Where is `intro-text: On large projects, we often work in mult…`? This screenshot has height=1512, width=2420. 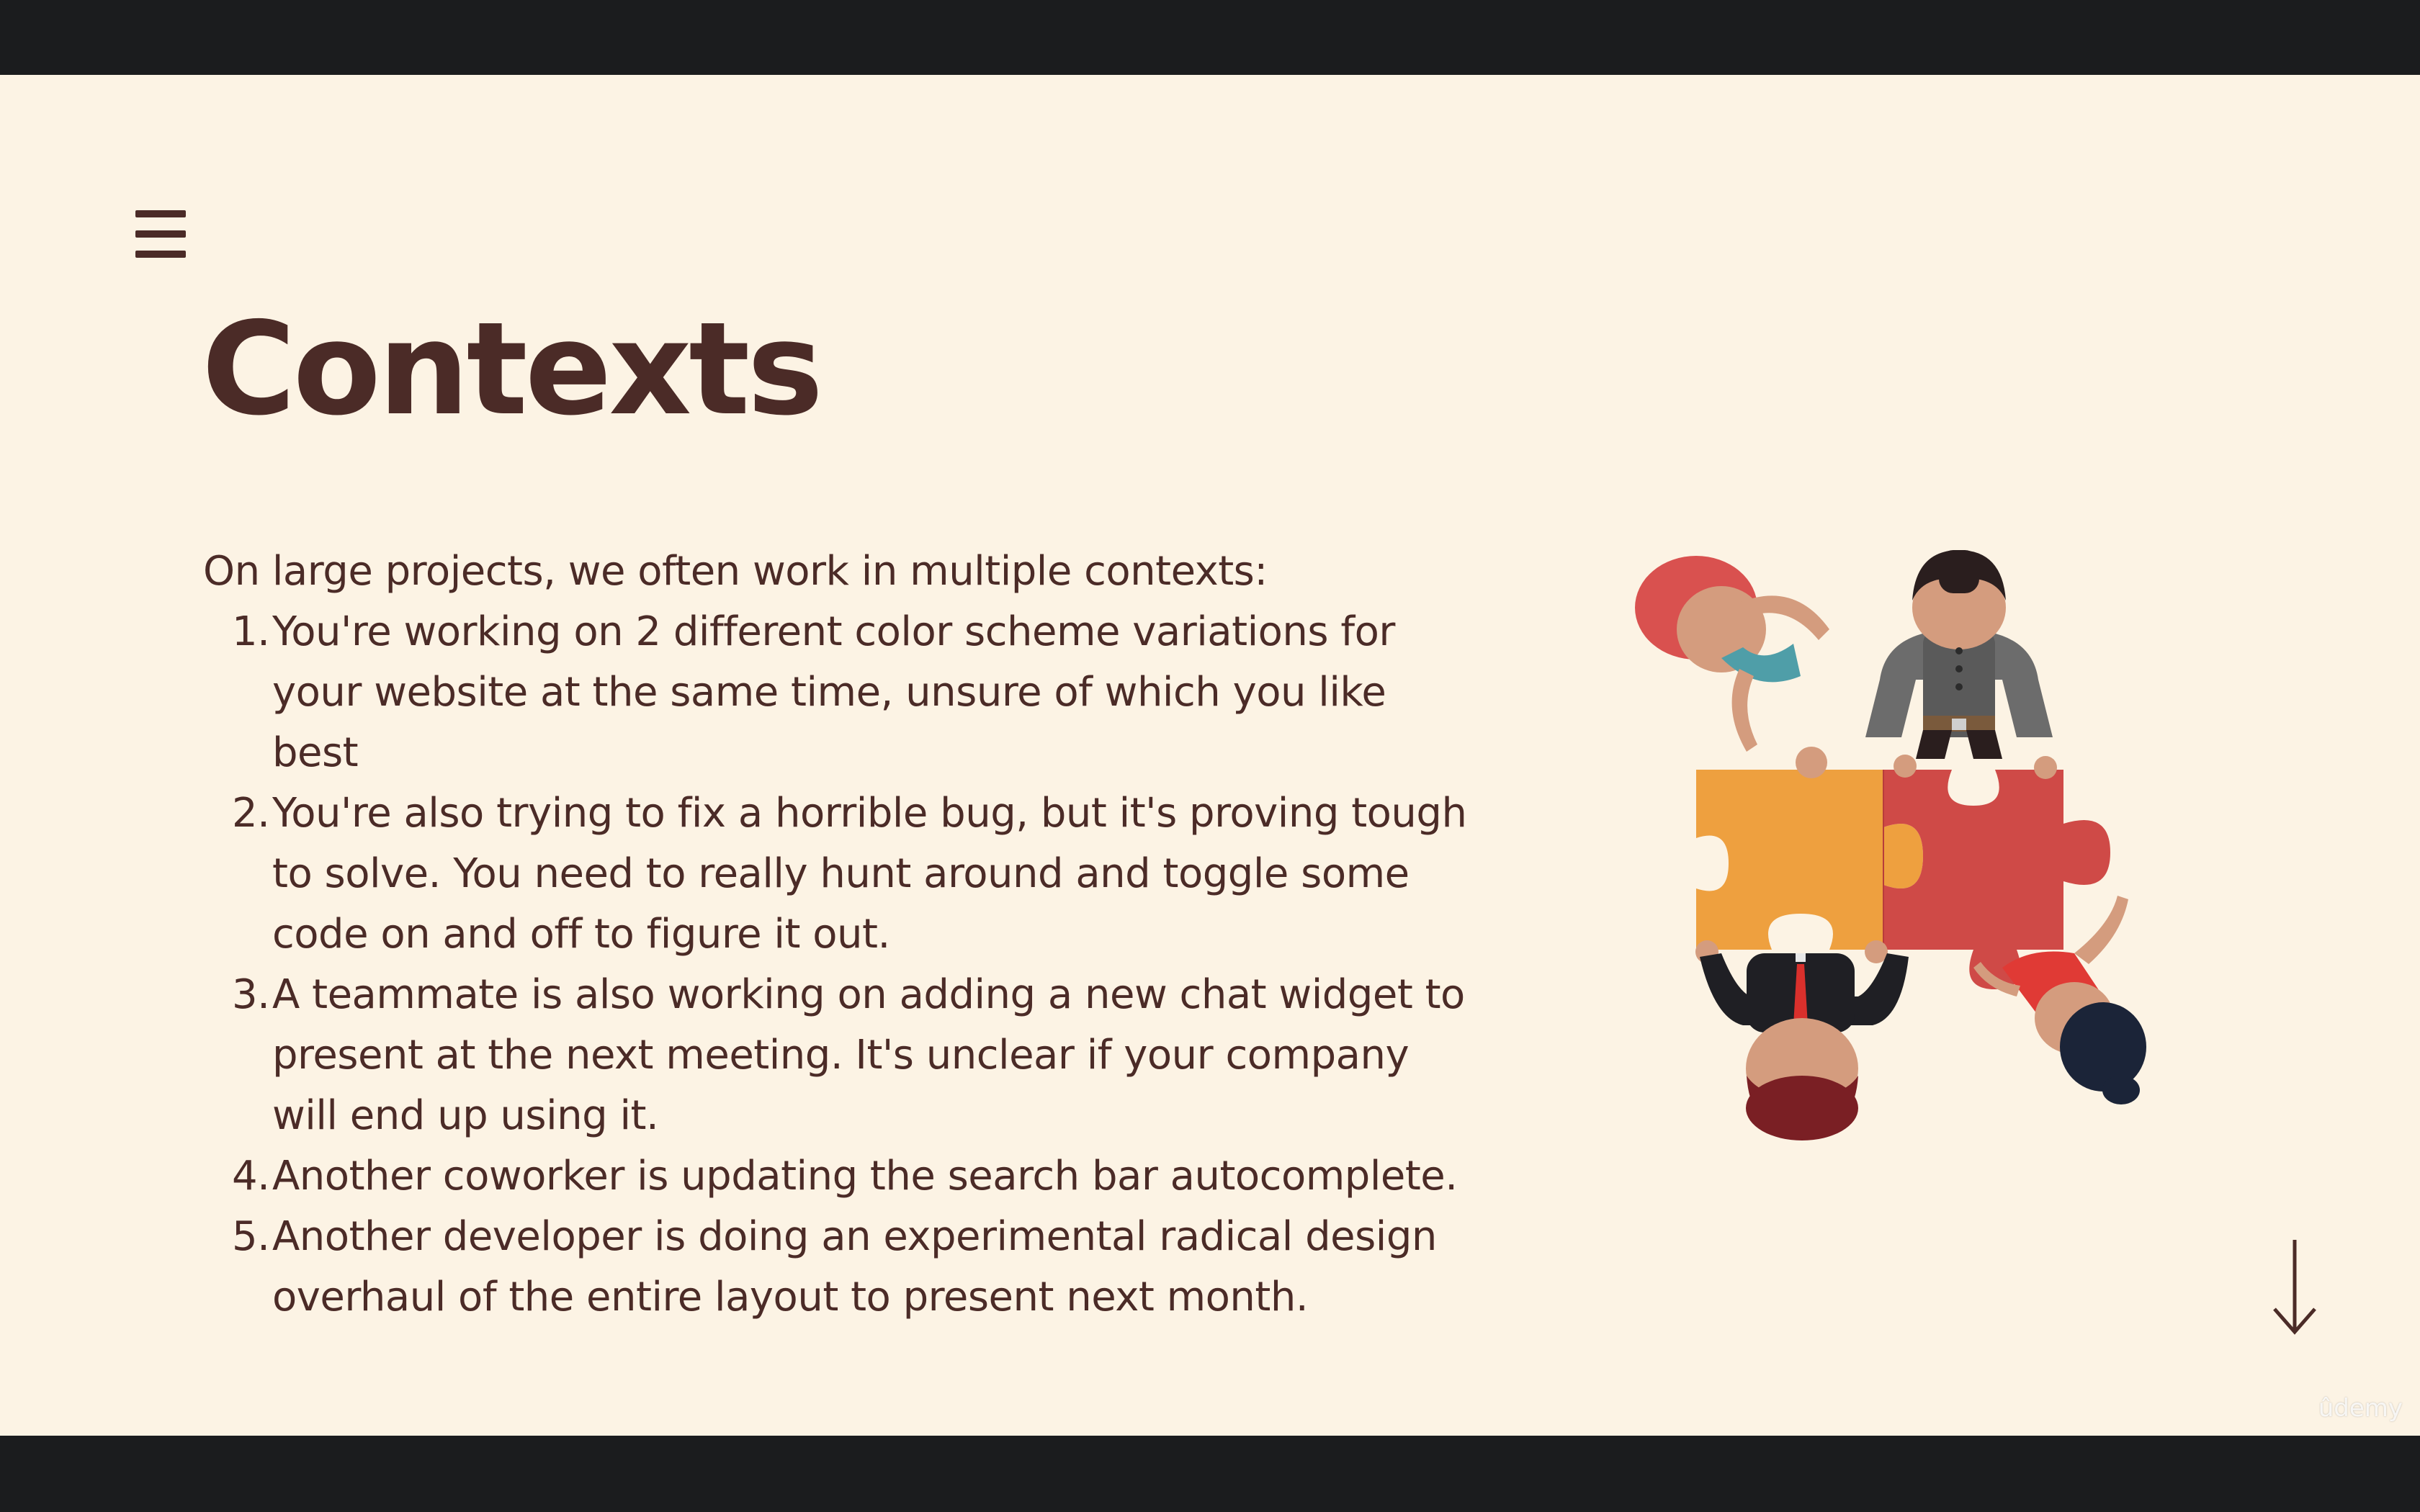
intro-text: On large projects, we often work in mult… is located at coordinates (735, 571).